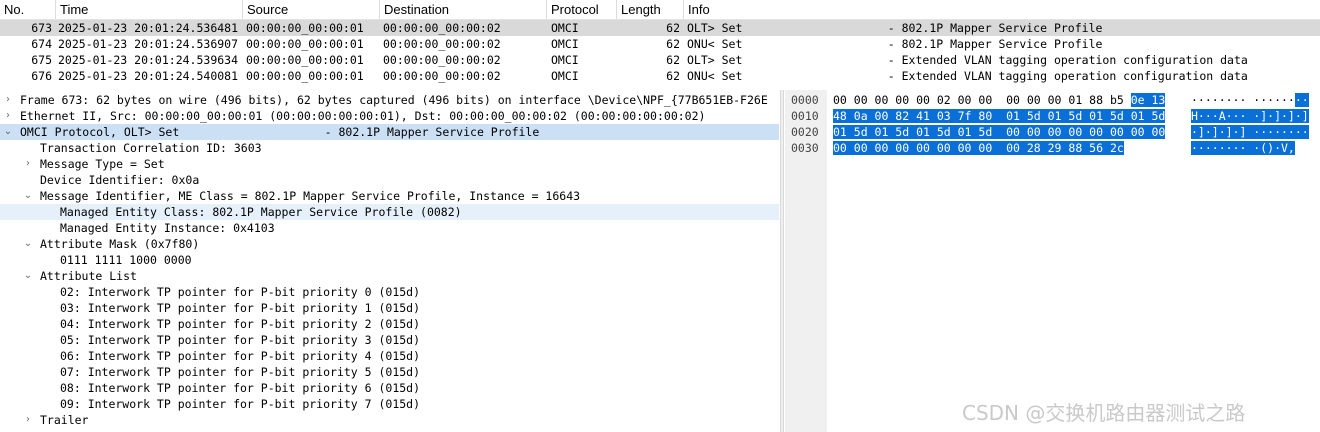 The height and width of the screenshot is (432, 1320). What do you see at coordinates (650, 9) in the screenshot?
I see `column-header-length: Length` at bounding box center [650, 9].